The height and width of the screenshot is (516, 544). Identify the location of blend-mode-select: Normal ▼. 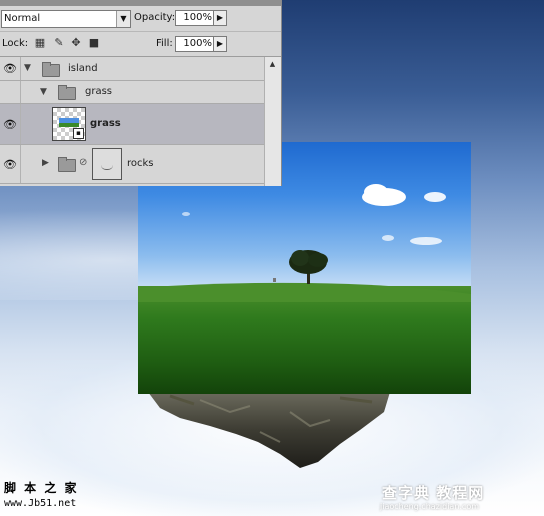
(66, 19).